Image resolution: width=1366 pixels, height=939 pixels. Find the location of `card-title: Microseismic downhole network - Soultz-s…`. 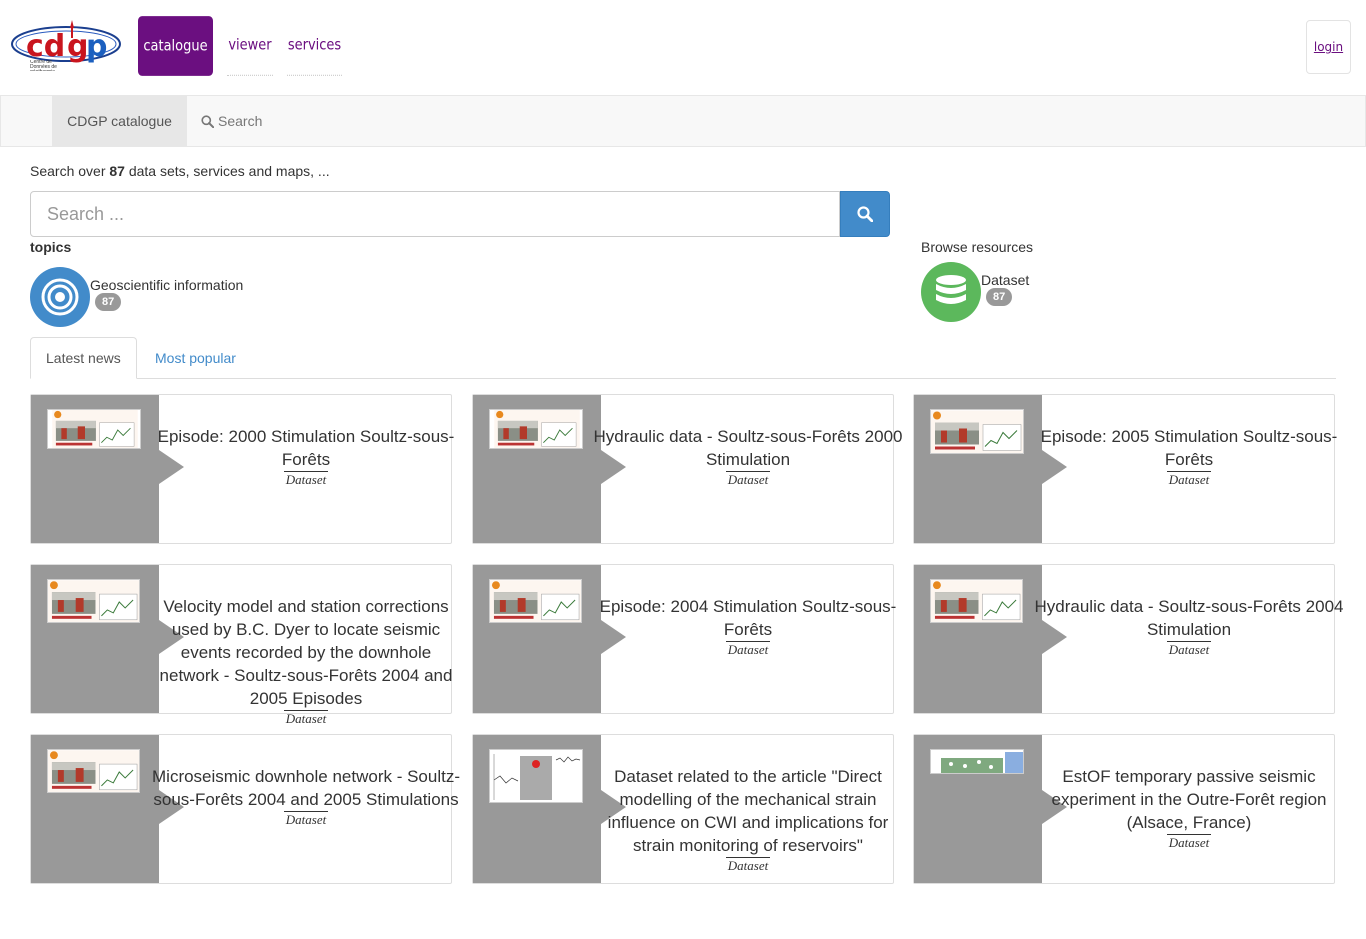

card-title: Microseismic downhole network - Soultz-s… is located at coordinates (306, 788).